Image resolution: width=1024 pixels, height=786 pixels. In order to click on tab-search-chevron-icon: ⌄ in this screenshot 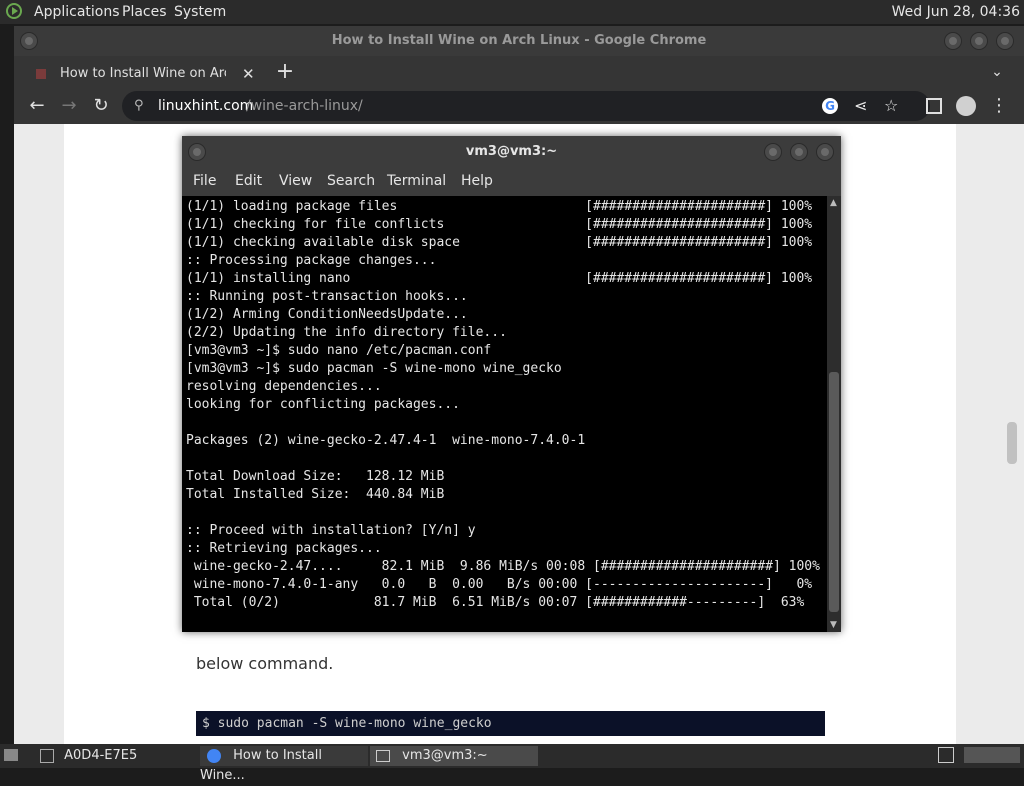, I will do `click(997, 72)`.